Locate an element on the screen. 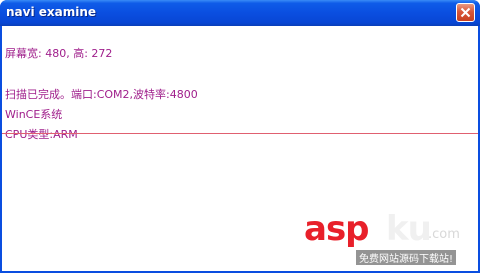 The height and width of the screenshot is (273, 480). watermark-com: .com is located at coordinates (444, 234).